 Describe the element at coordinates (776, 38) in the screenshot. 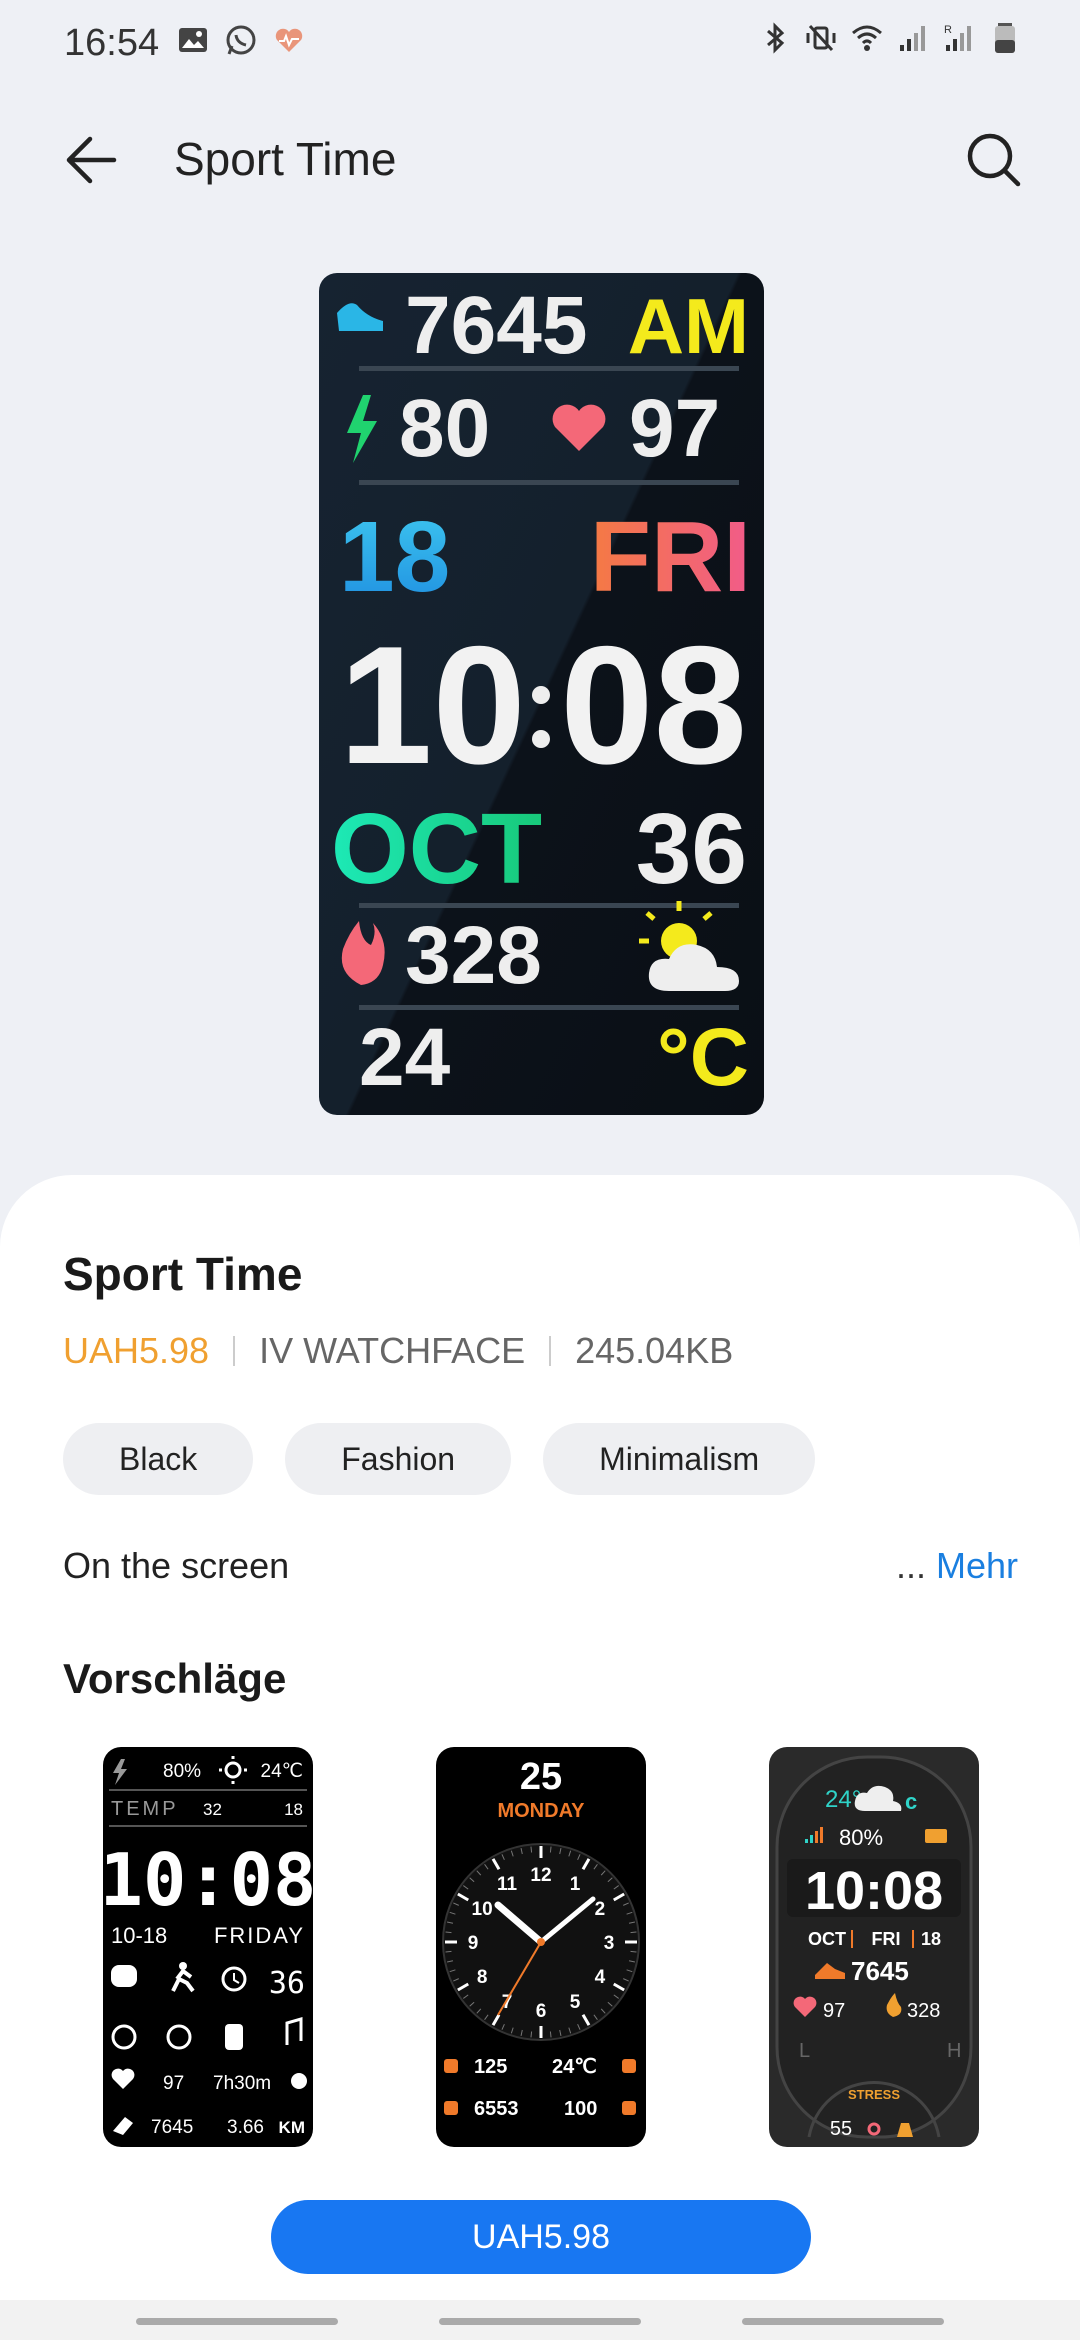

I see `bluetooth-icon` at that location.